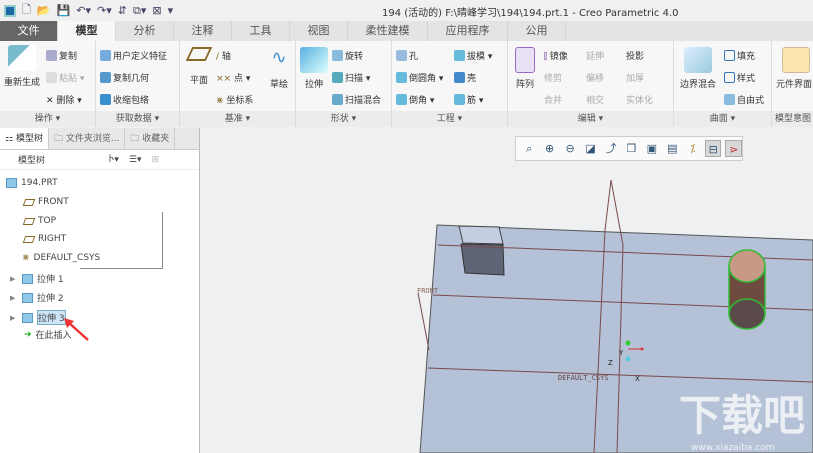  Describe the element at coordinates (44, 10) in the screenshot. I see `open-icon: 📂` at that location.